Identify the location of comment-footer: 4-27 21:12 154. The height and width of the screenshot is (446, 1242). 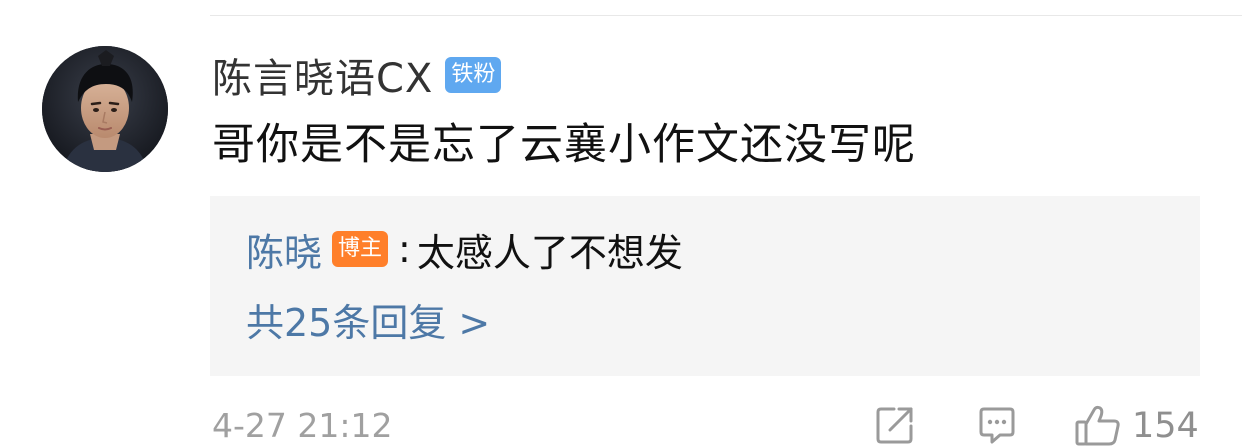
(726, 424).